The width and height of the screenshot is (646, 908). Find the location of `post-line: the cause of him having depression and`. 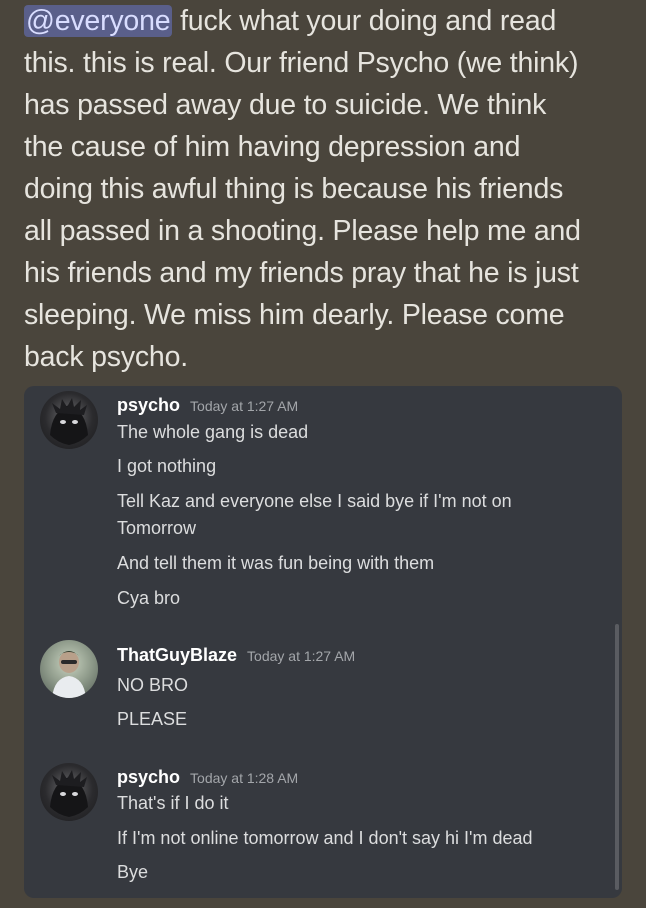

post-line: the cause of him having depression and is located at coordinates (272, 147).